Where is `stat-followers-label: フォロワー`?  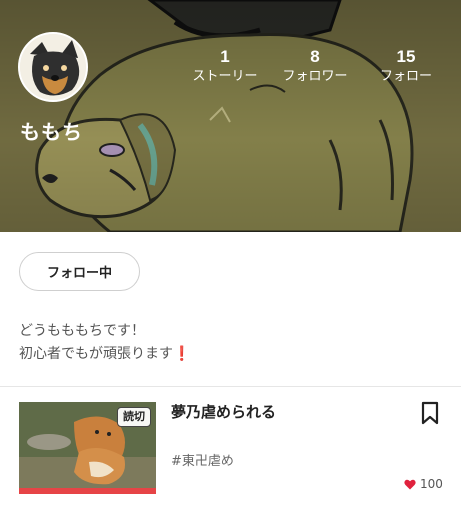
stat-followers-label: フォロワー is located at coordinates (315, 76).